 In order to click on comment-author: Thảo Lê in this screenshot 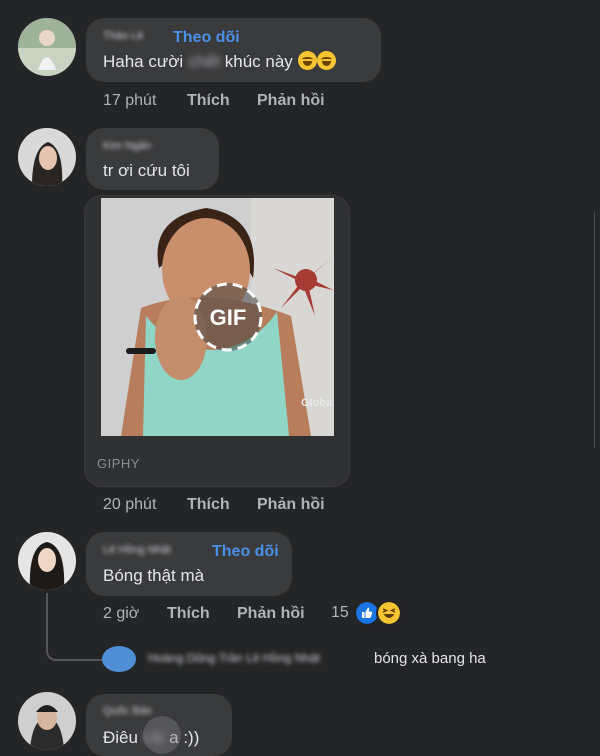, I will do `click(123, 36)`.